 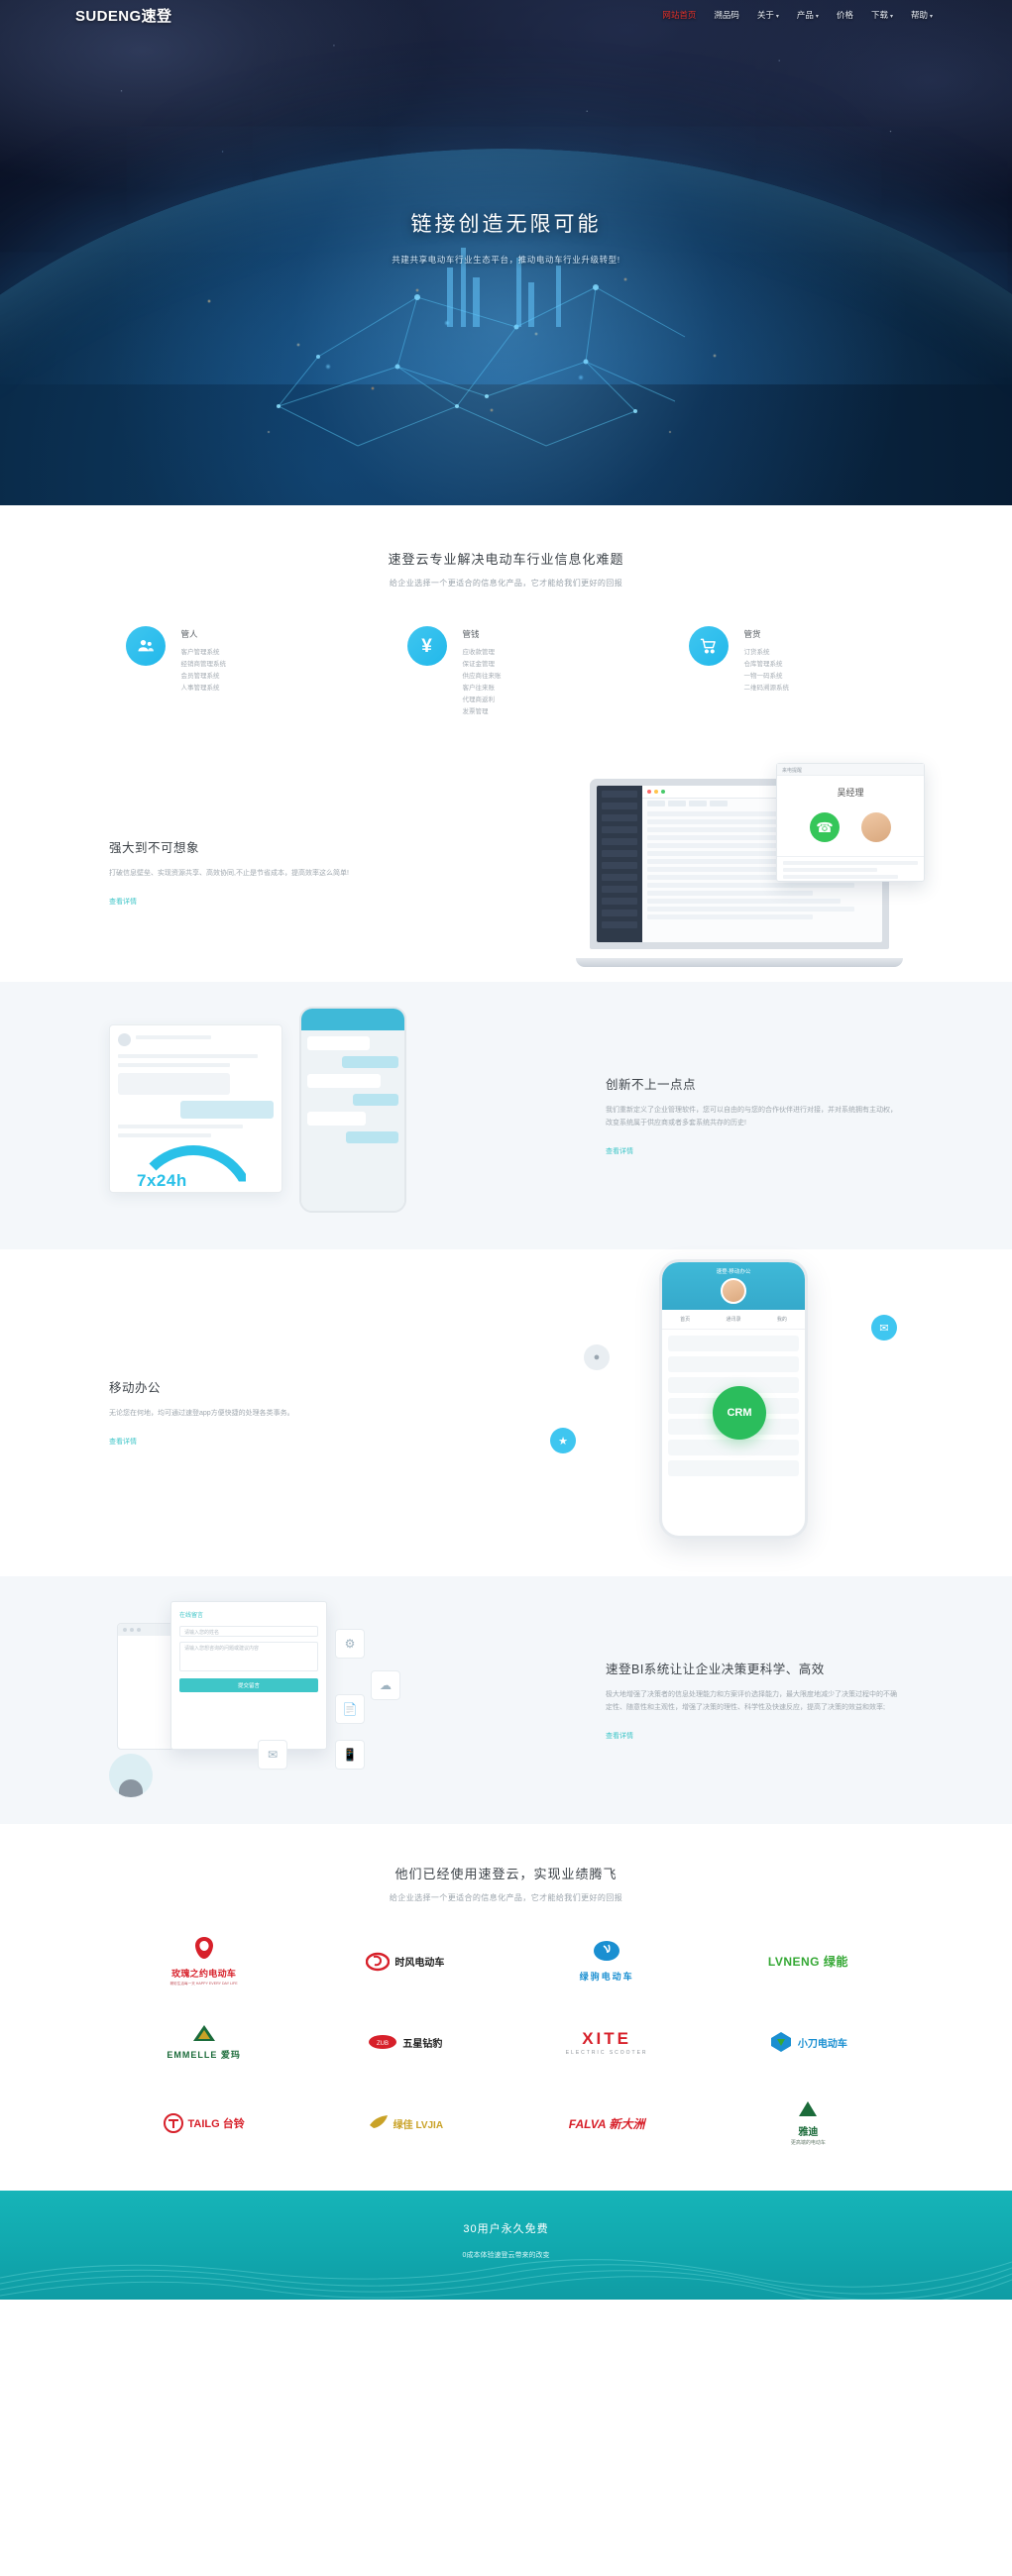 What do you see at coordinates (850, 823) in the screenshot?
I see `incoming-call-window: 来电提醒 吴经理 ☎` at bounding box center [850, 823].